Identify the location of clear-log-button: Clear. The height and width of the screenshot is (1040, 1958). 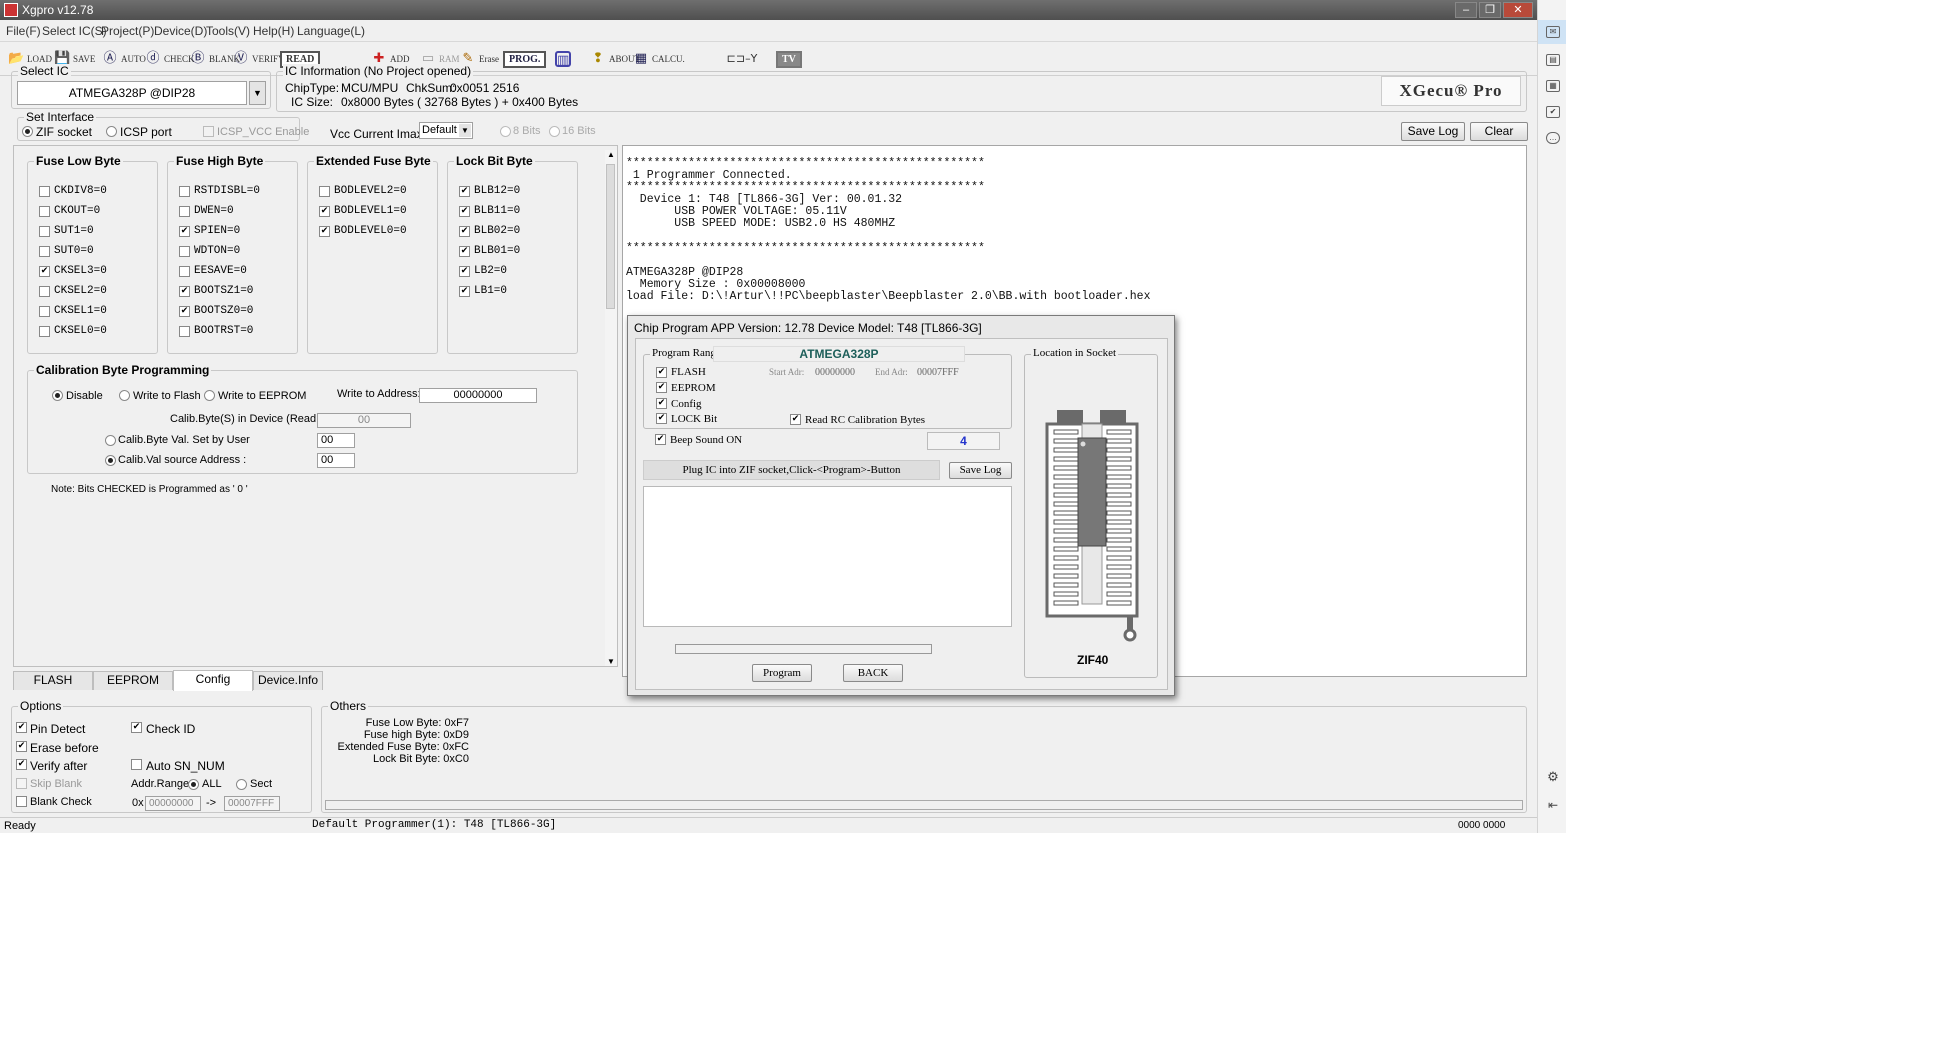
(1499, 131).